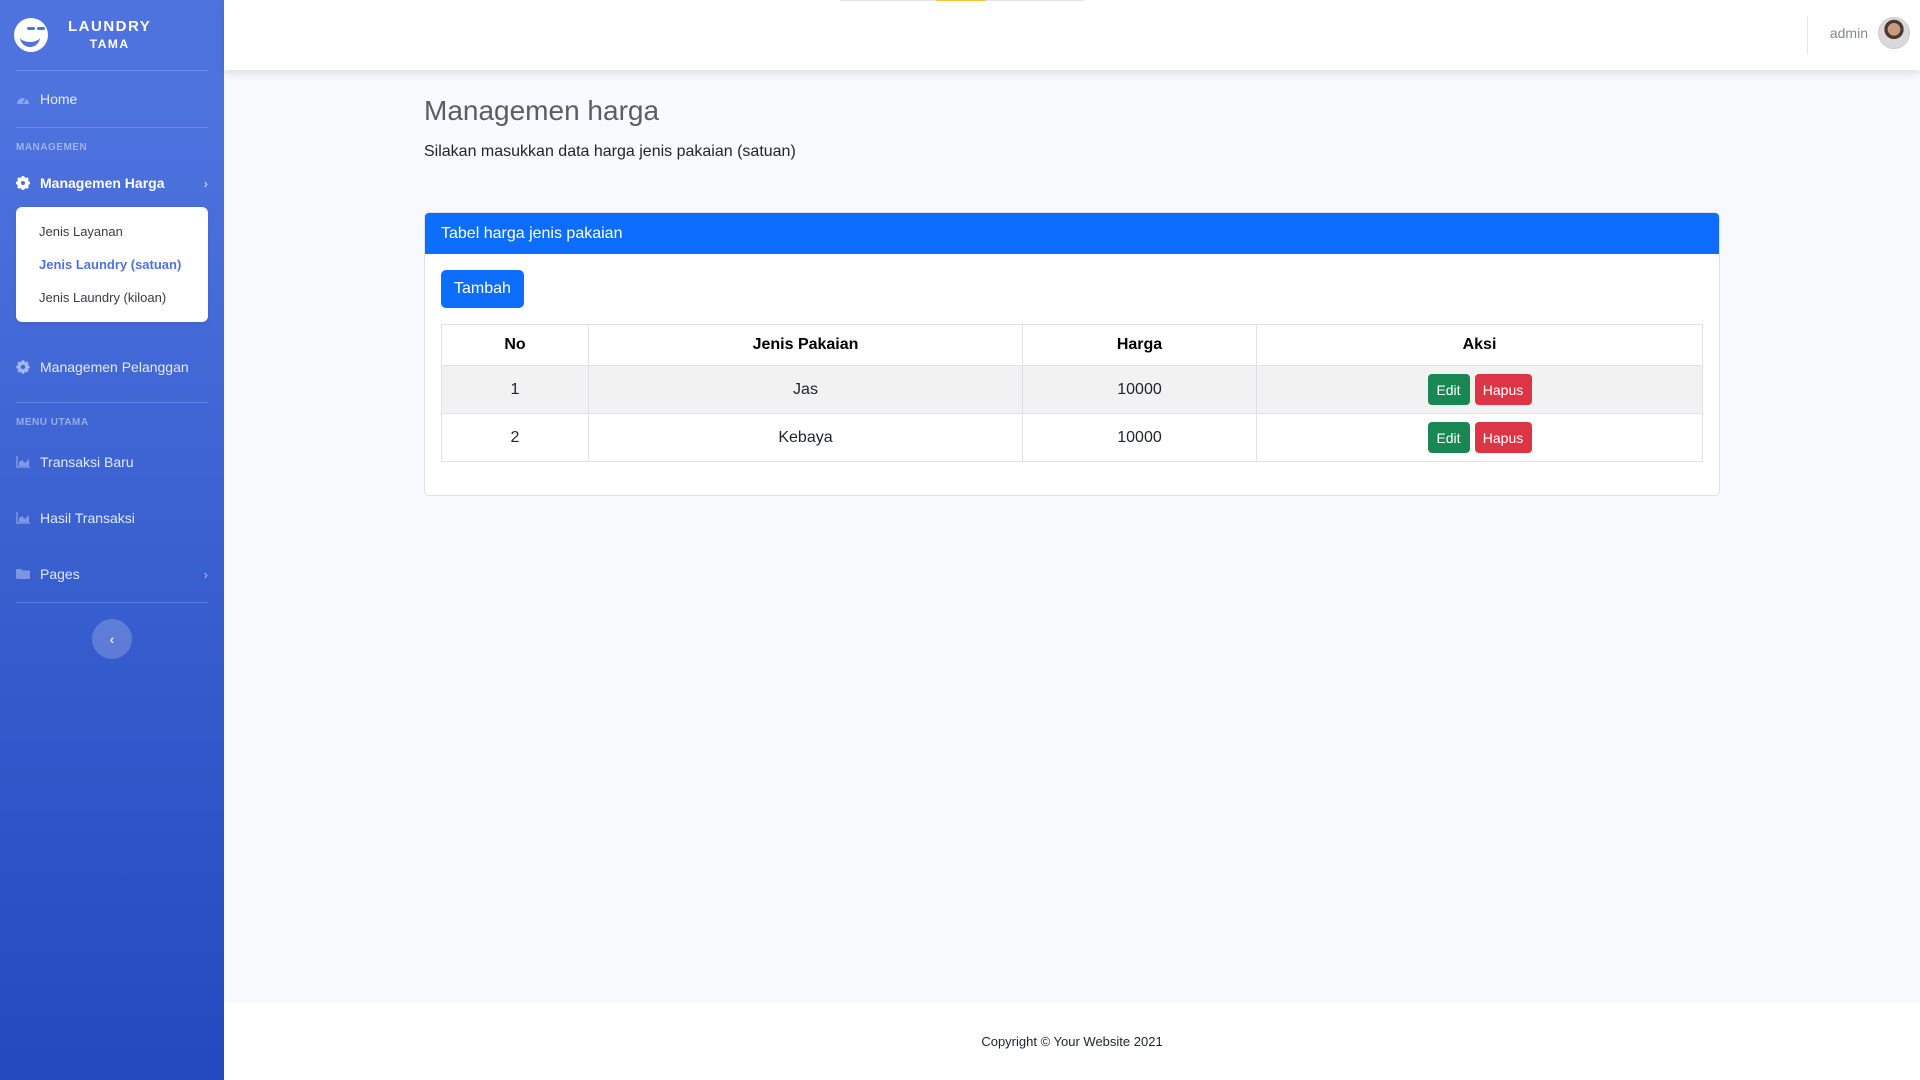  Describe the element at coordinates (87, 518) in the screenshot. I see `sidebar-item-label: Hasil Transaksi` at that location.